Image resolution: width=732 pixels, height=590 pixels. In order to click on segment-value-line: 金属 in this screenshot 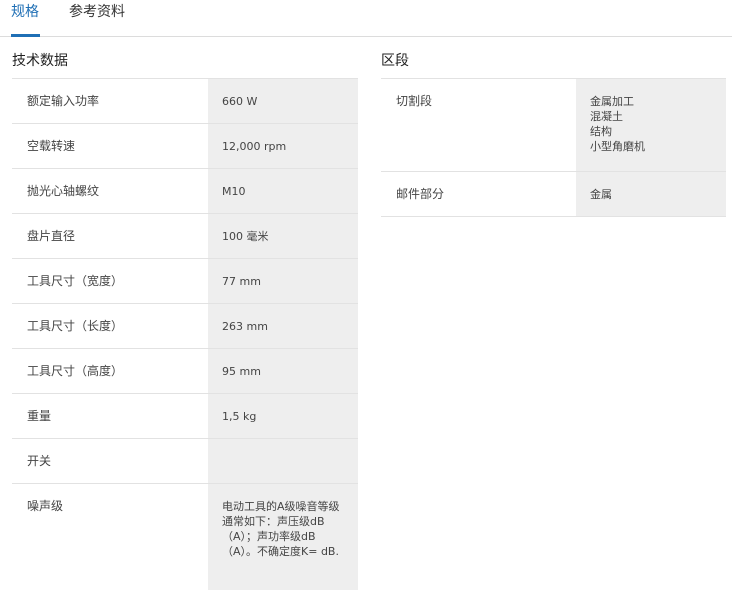, I will do `click(601, 194)`.